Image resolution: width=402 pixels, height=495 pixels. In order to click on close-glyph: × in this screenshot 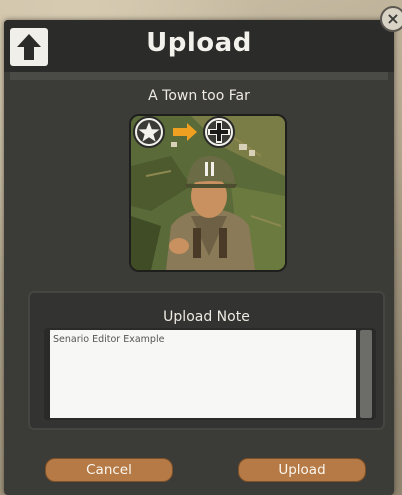, I will do `click(393, 18)`.